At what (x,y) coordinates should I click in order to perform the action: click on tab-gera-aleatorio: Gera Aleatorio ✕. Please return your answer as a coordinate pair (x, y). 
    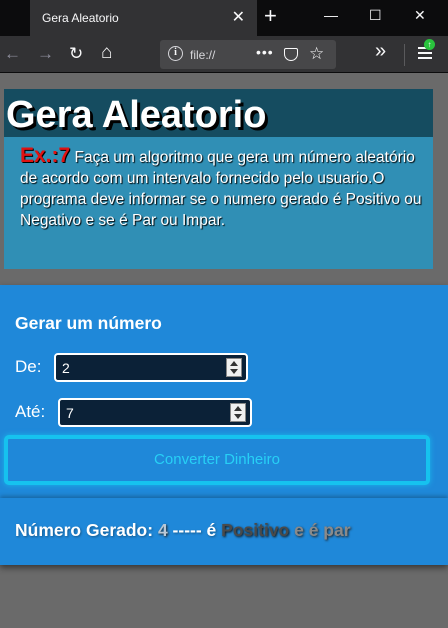
    Looking at the image, I should click on (143, 18).